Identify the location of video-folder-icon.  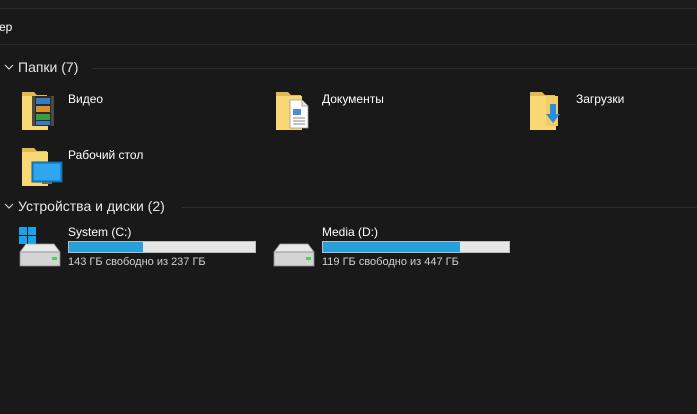
(38, 111).